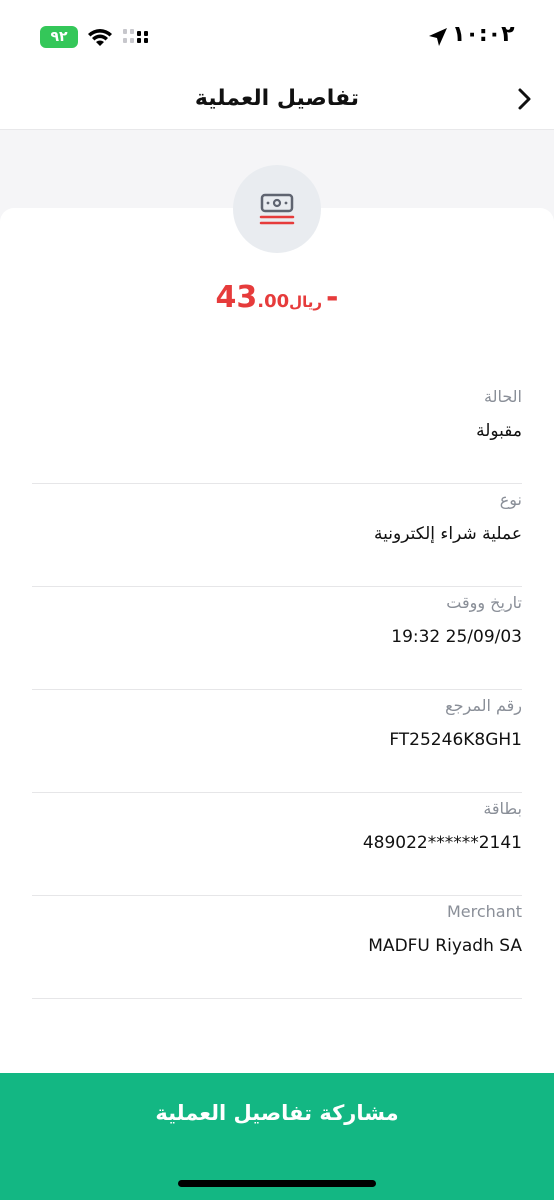 The width and height of the screenshot is (554, 1200). Describe the element at coordinates (438, 37) in the screenshot. I see `location-arrow-icon` at that location.